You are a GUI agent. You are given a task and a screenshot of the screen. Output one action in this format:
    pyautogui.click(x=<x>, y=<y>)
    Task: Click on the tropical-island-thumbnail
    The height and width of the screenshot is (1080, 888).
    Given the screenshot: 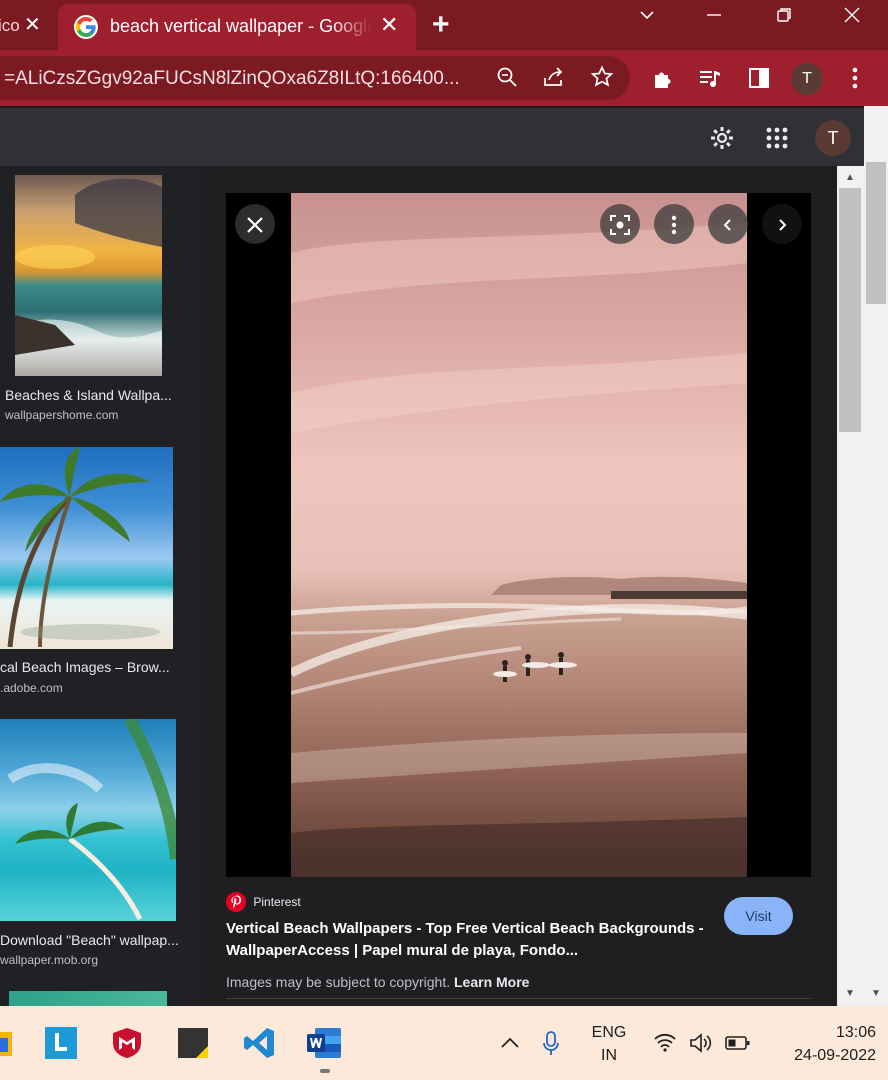 What is the action you would take?
    pyautogui.click(x=88, y=820)
    